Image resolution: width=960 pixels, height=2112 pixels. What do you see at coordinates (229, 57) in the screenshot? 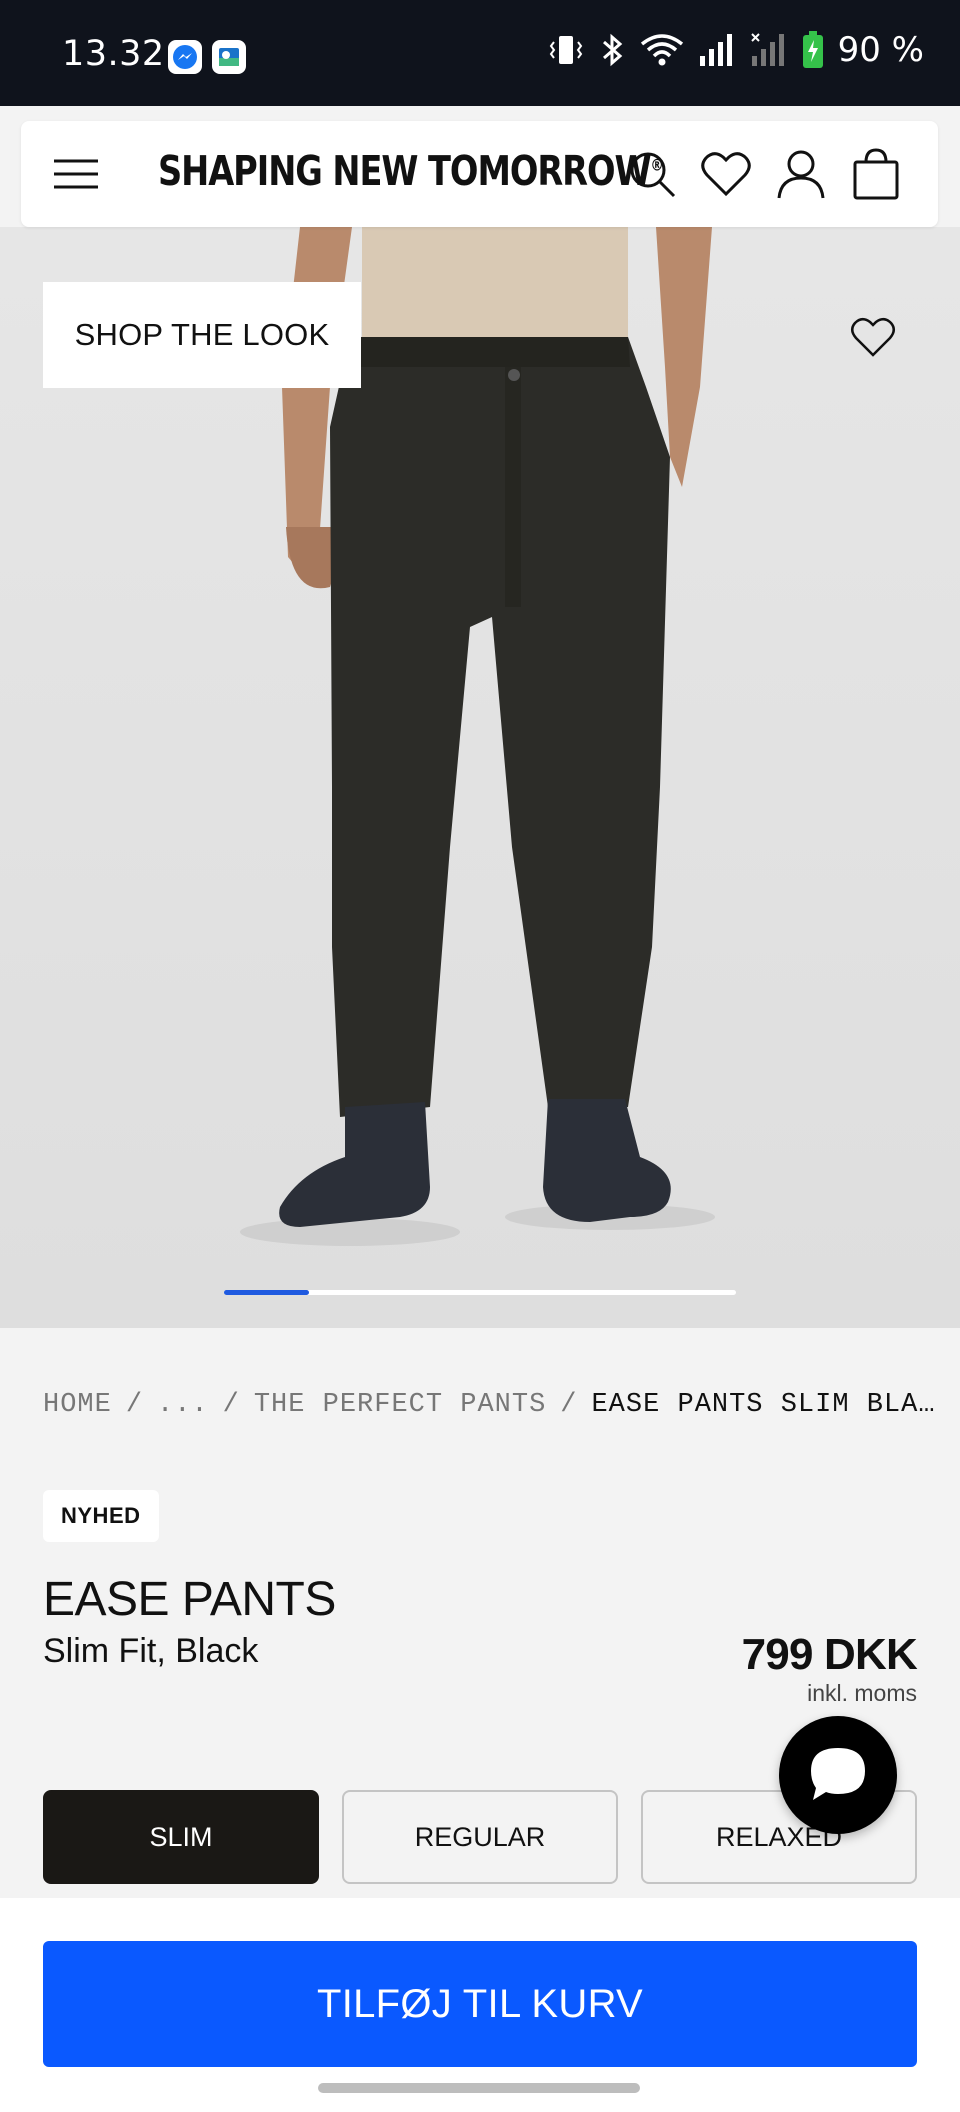
I see `outlook-icon` at bounding box center [229, 57].